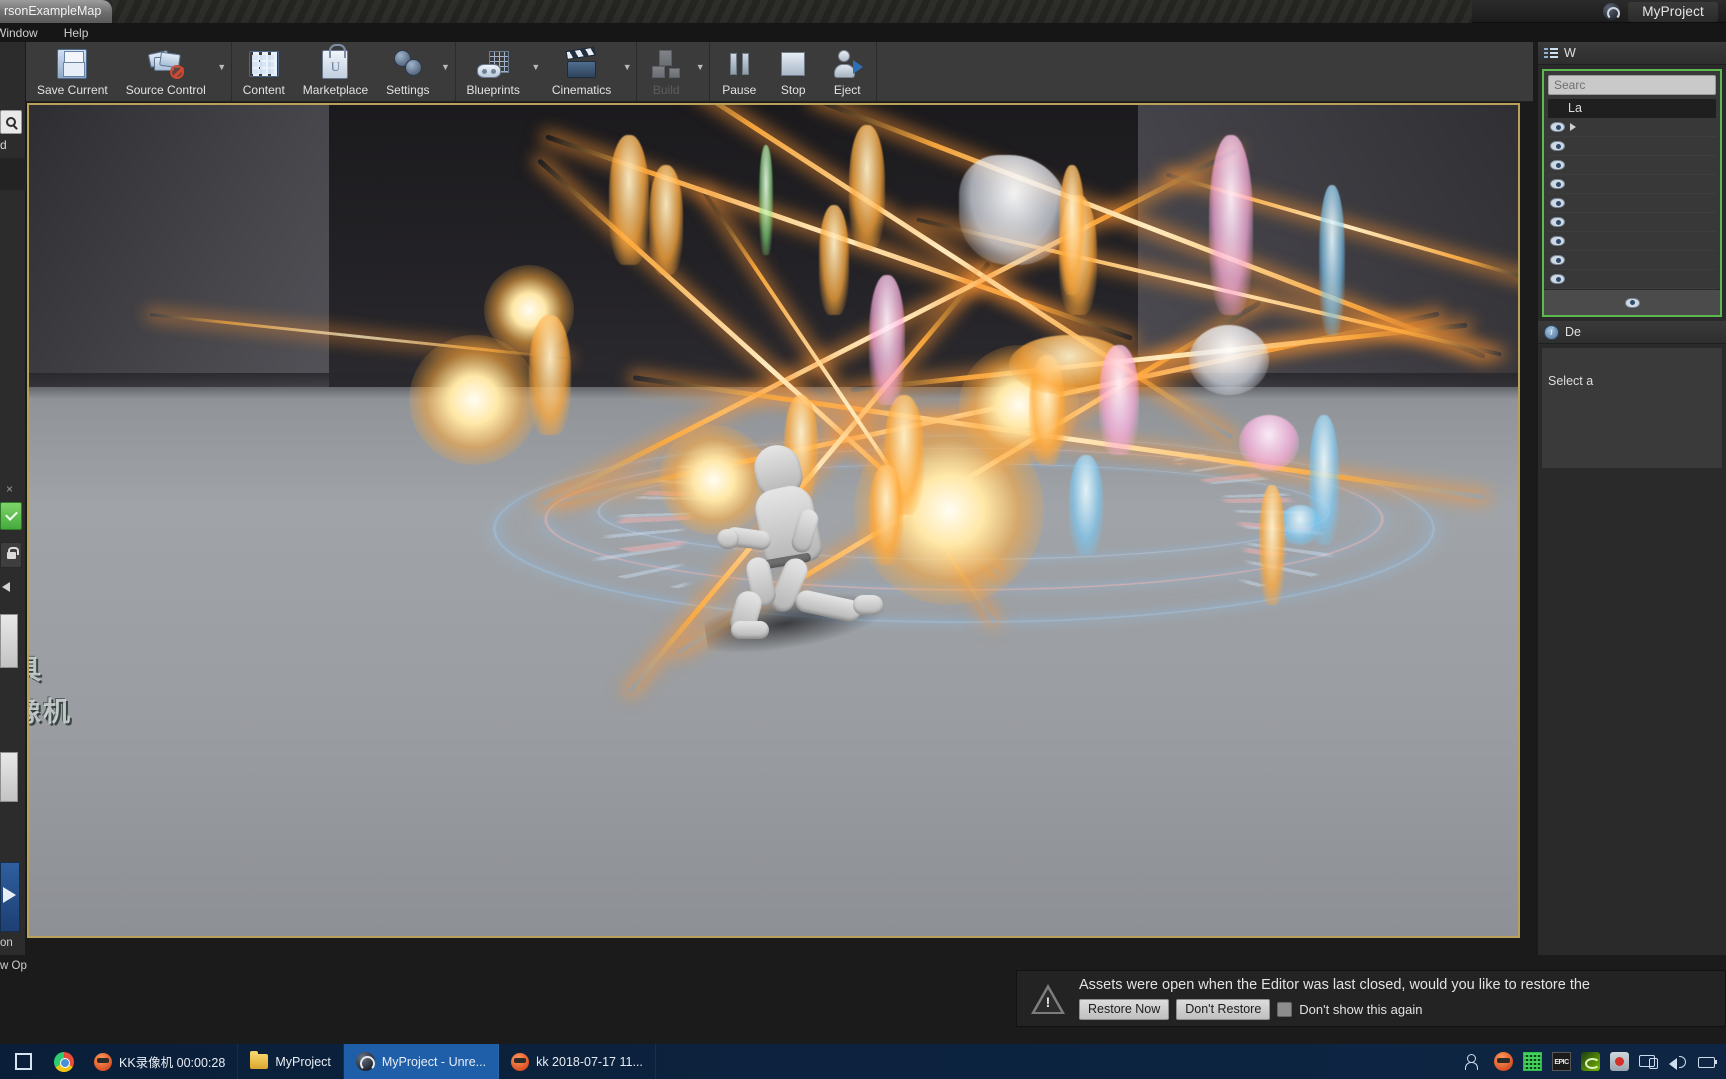 This screenshot has width=1726, height=1079. I want to click on source-control-dropdown-caret-icon: ▼, so click(222, 71).